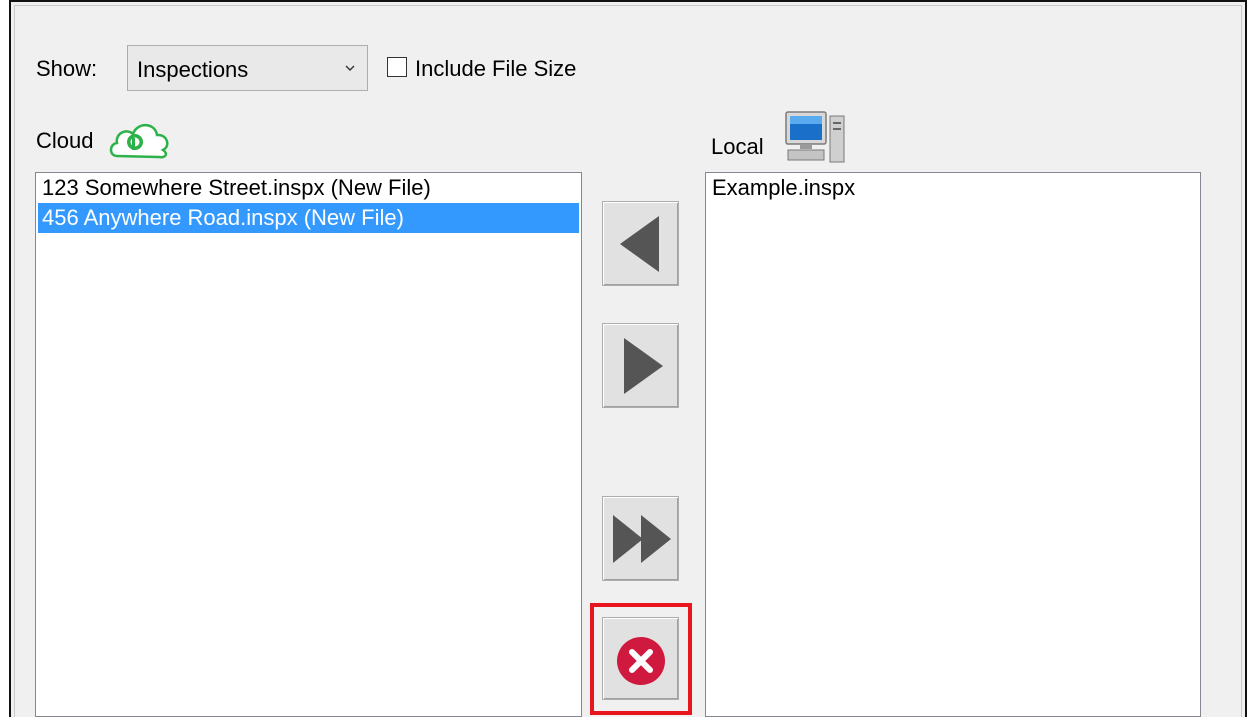 The height and width of the screenshot is (717, 1257). I want to click on list-item-selected: 456 Anywhere Road.inspx (New File), so click(308, 218).